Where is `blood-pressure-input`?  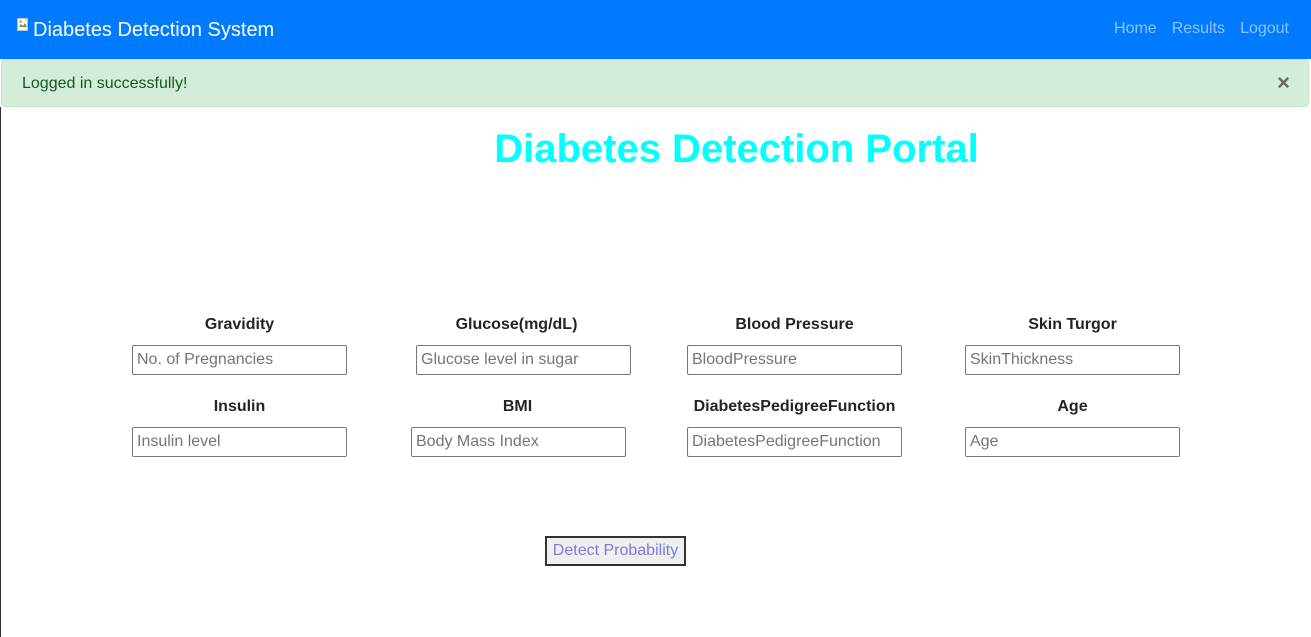 blood-pressure-input is located at coordinates (794, 360).